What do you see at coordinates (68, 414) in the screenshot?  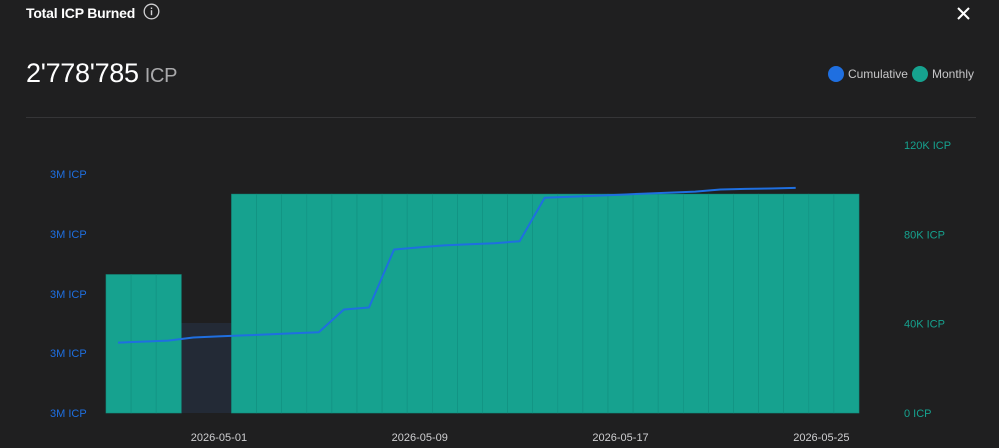 I see `left-axis-label-4: 3M ICP` at bounding box center [68, 414].